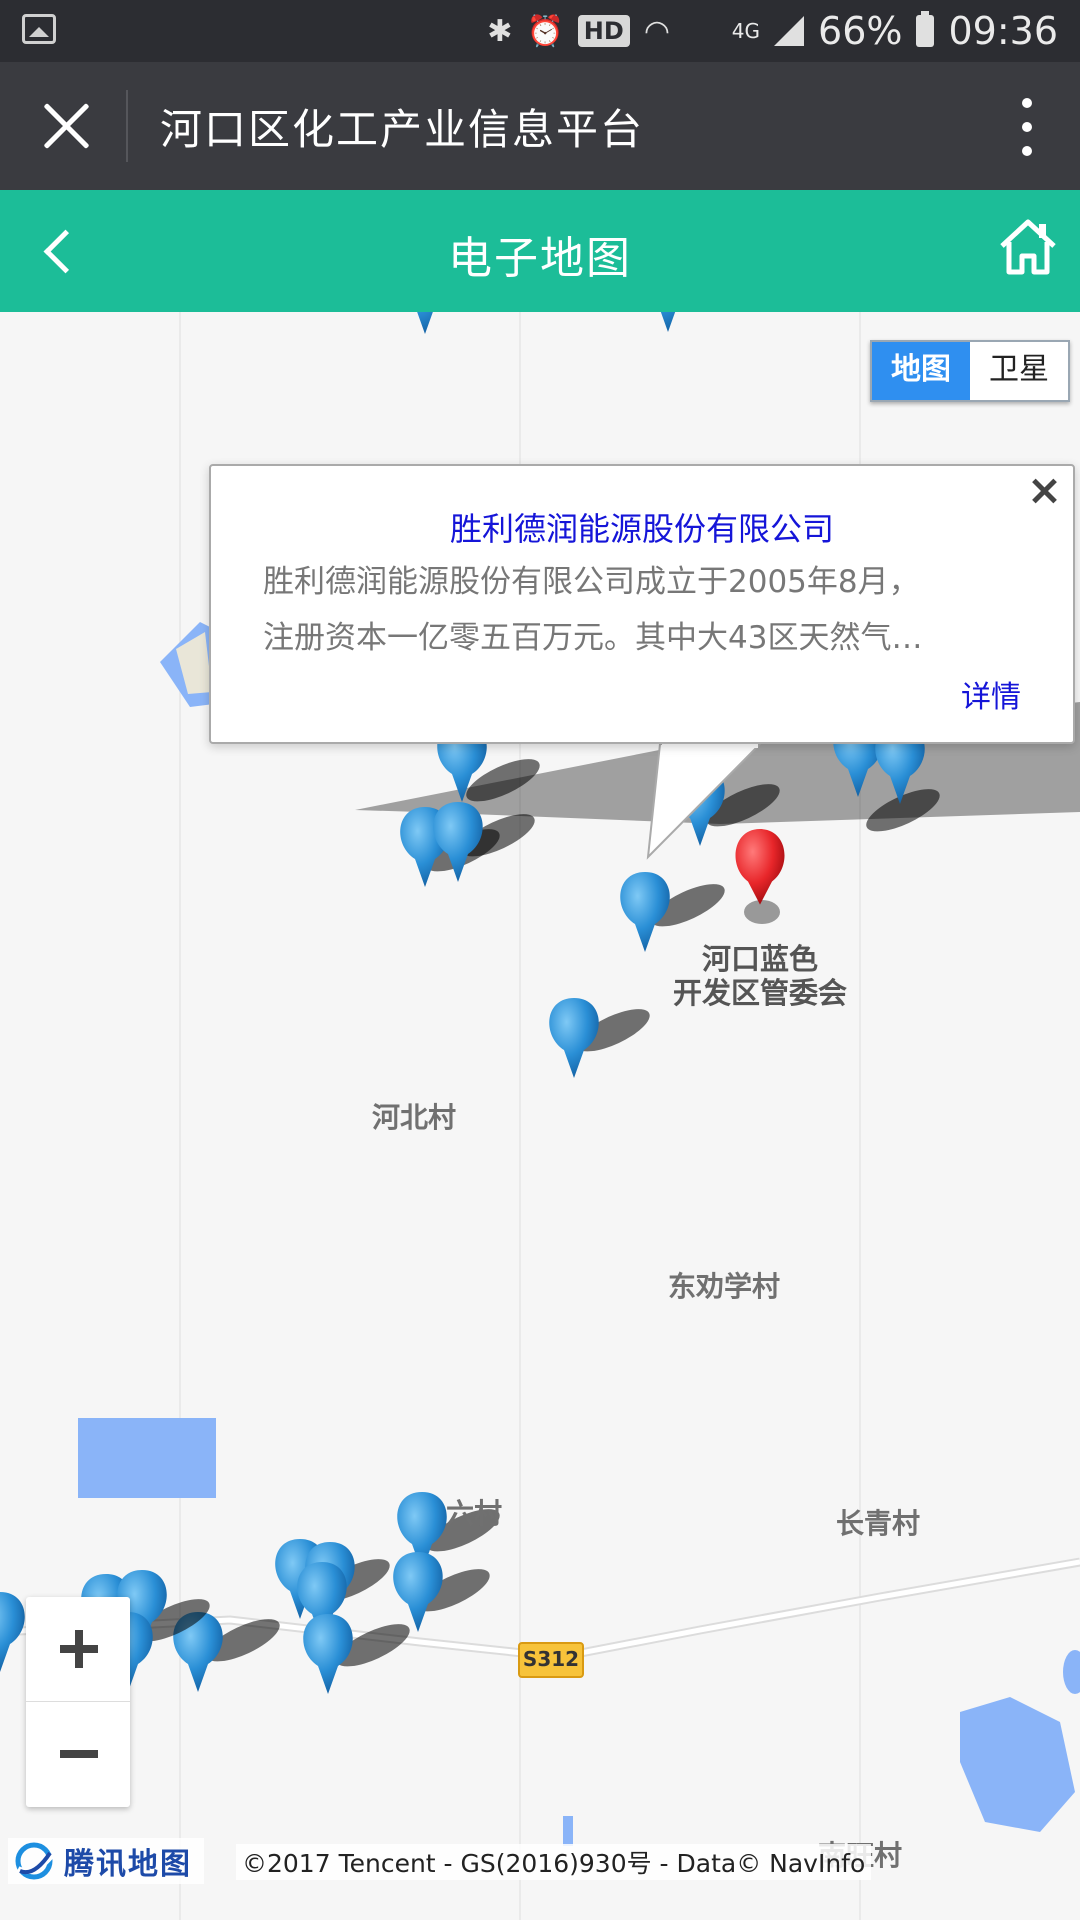 Image resolution: width=1080 pixels, height=1920 pixels. I want to click on zoom-out-button, so click(78, 1754).